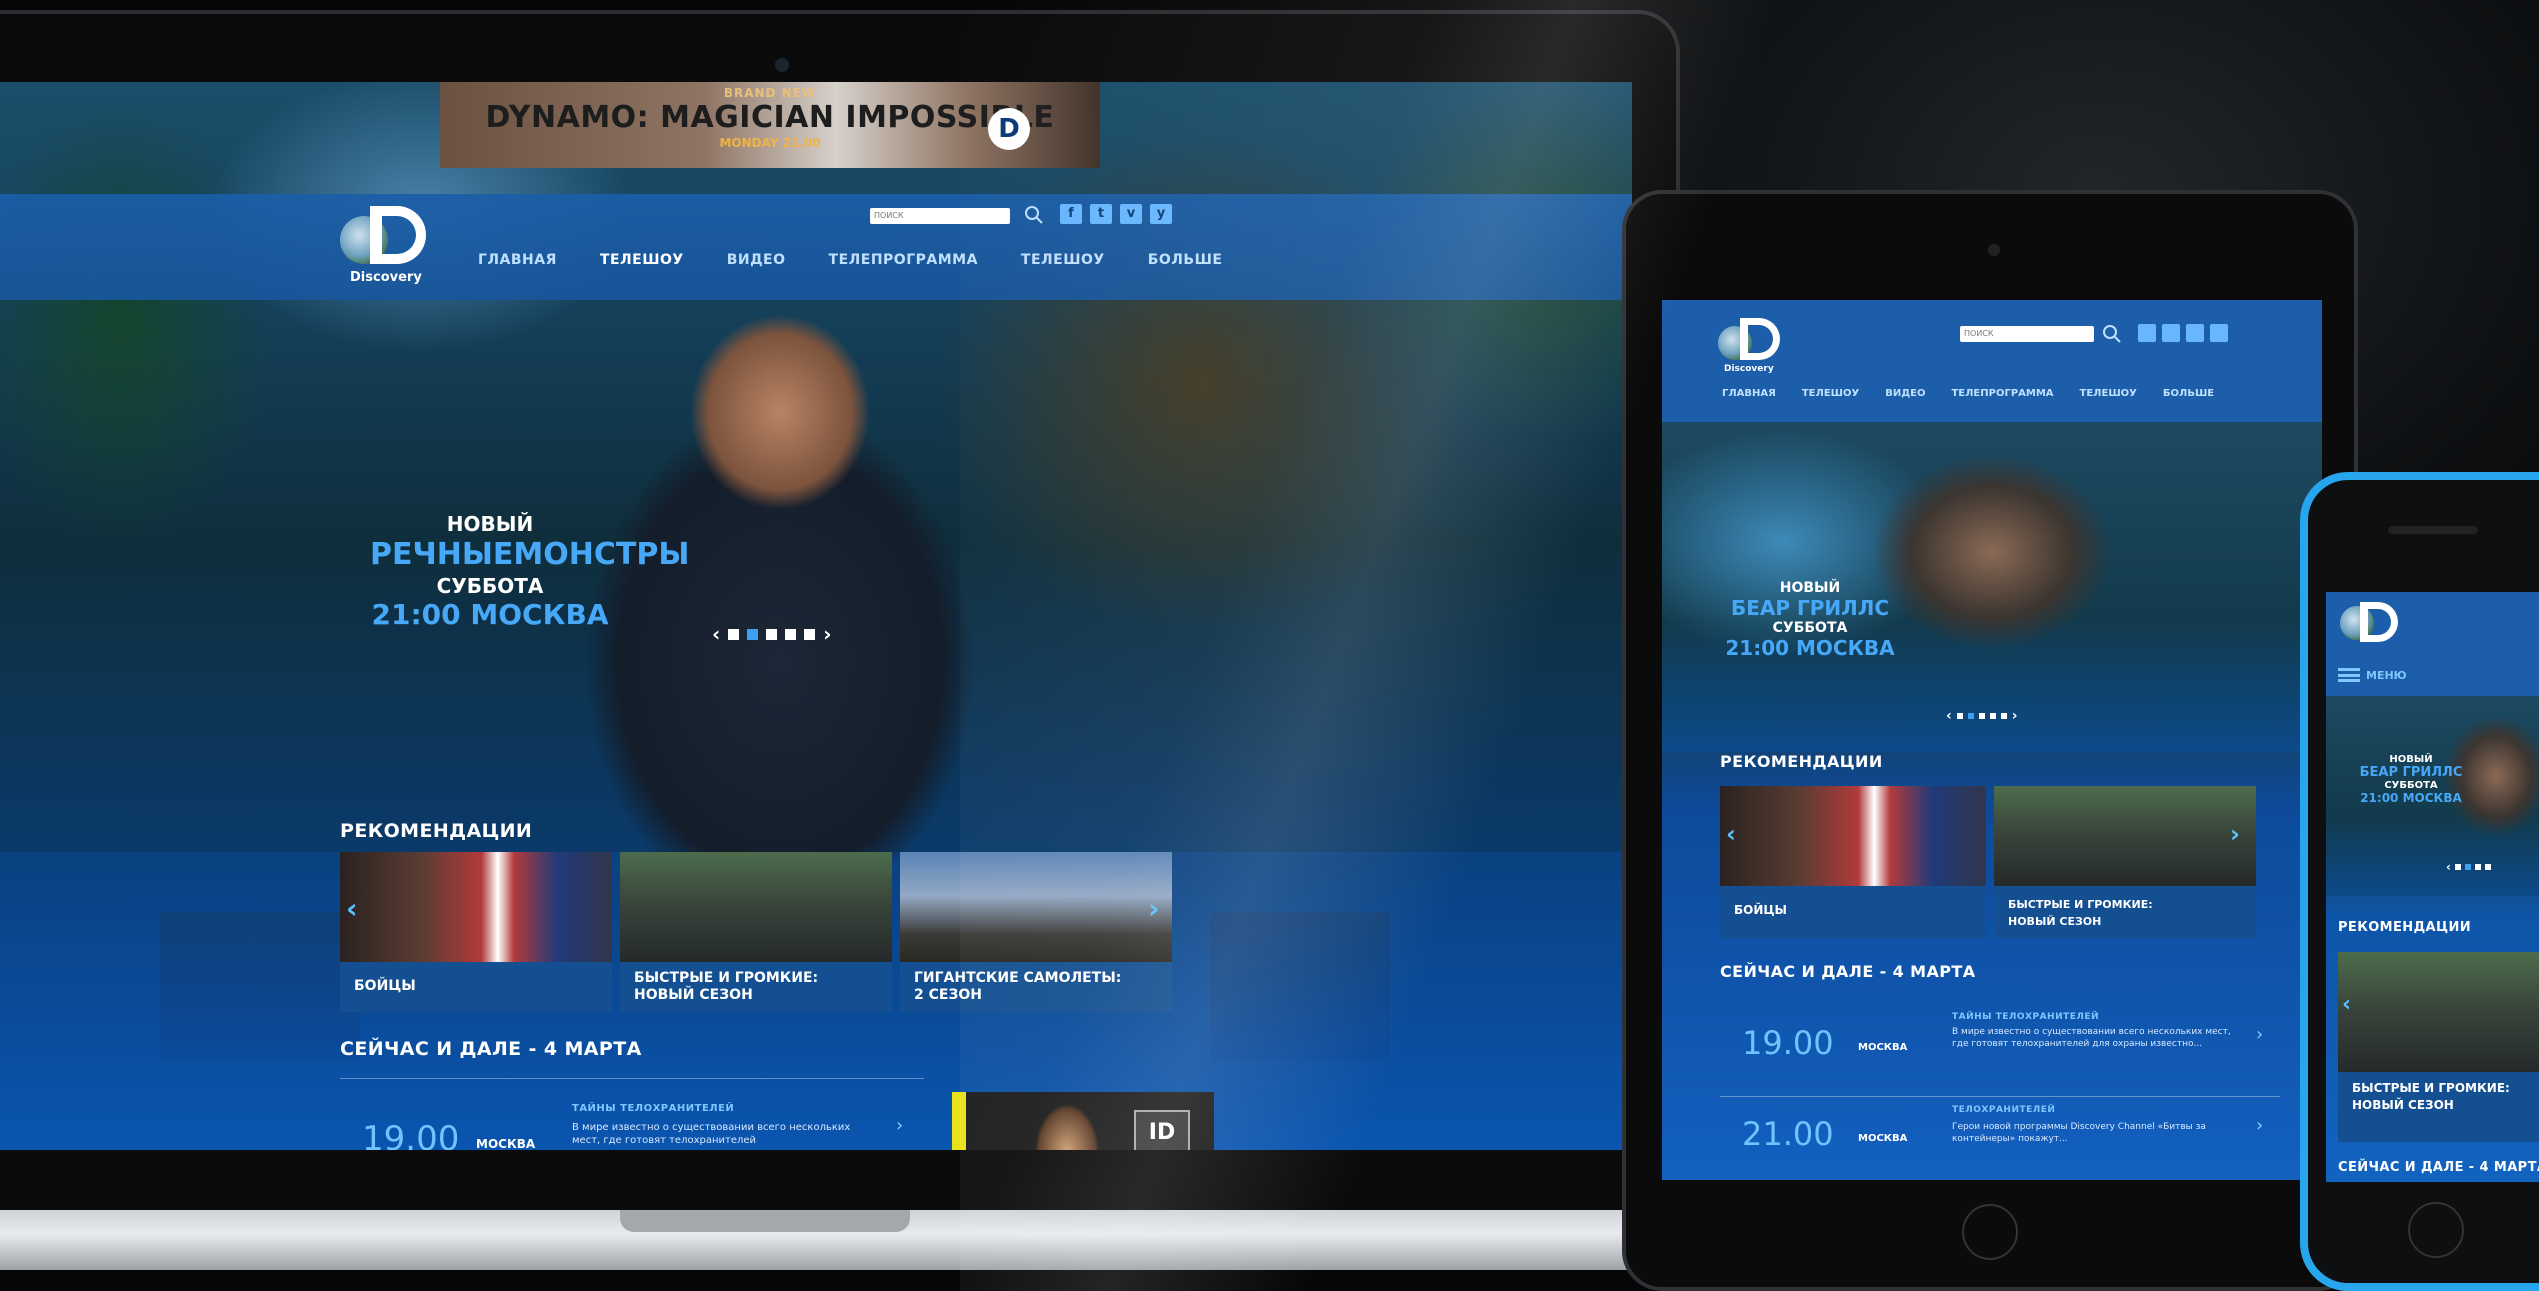  Describe the element at coordinates (1300, 987) in the screenshot. I see `carousel-ghost-right` at that location.